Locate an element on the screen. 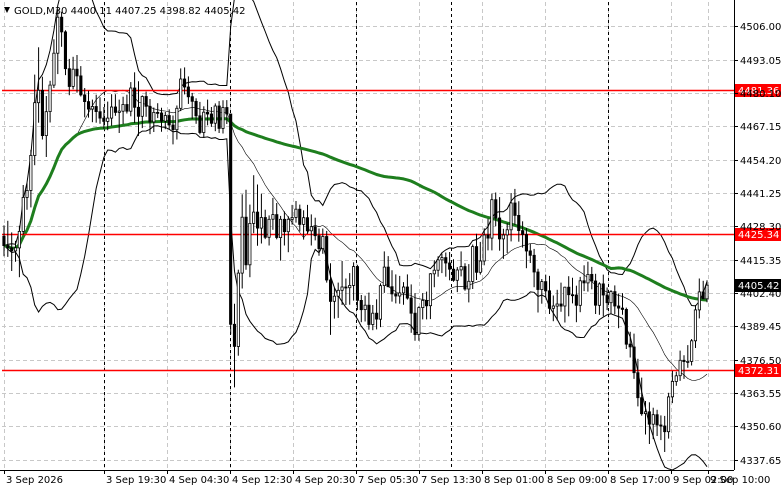 This screenshot has width=781, height=489. x-tick-label: 4 Sep 04:30 is located at coordinates (199, 480).